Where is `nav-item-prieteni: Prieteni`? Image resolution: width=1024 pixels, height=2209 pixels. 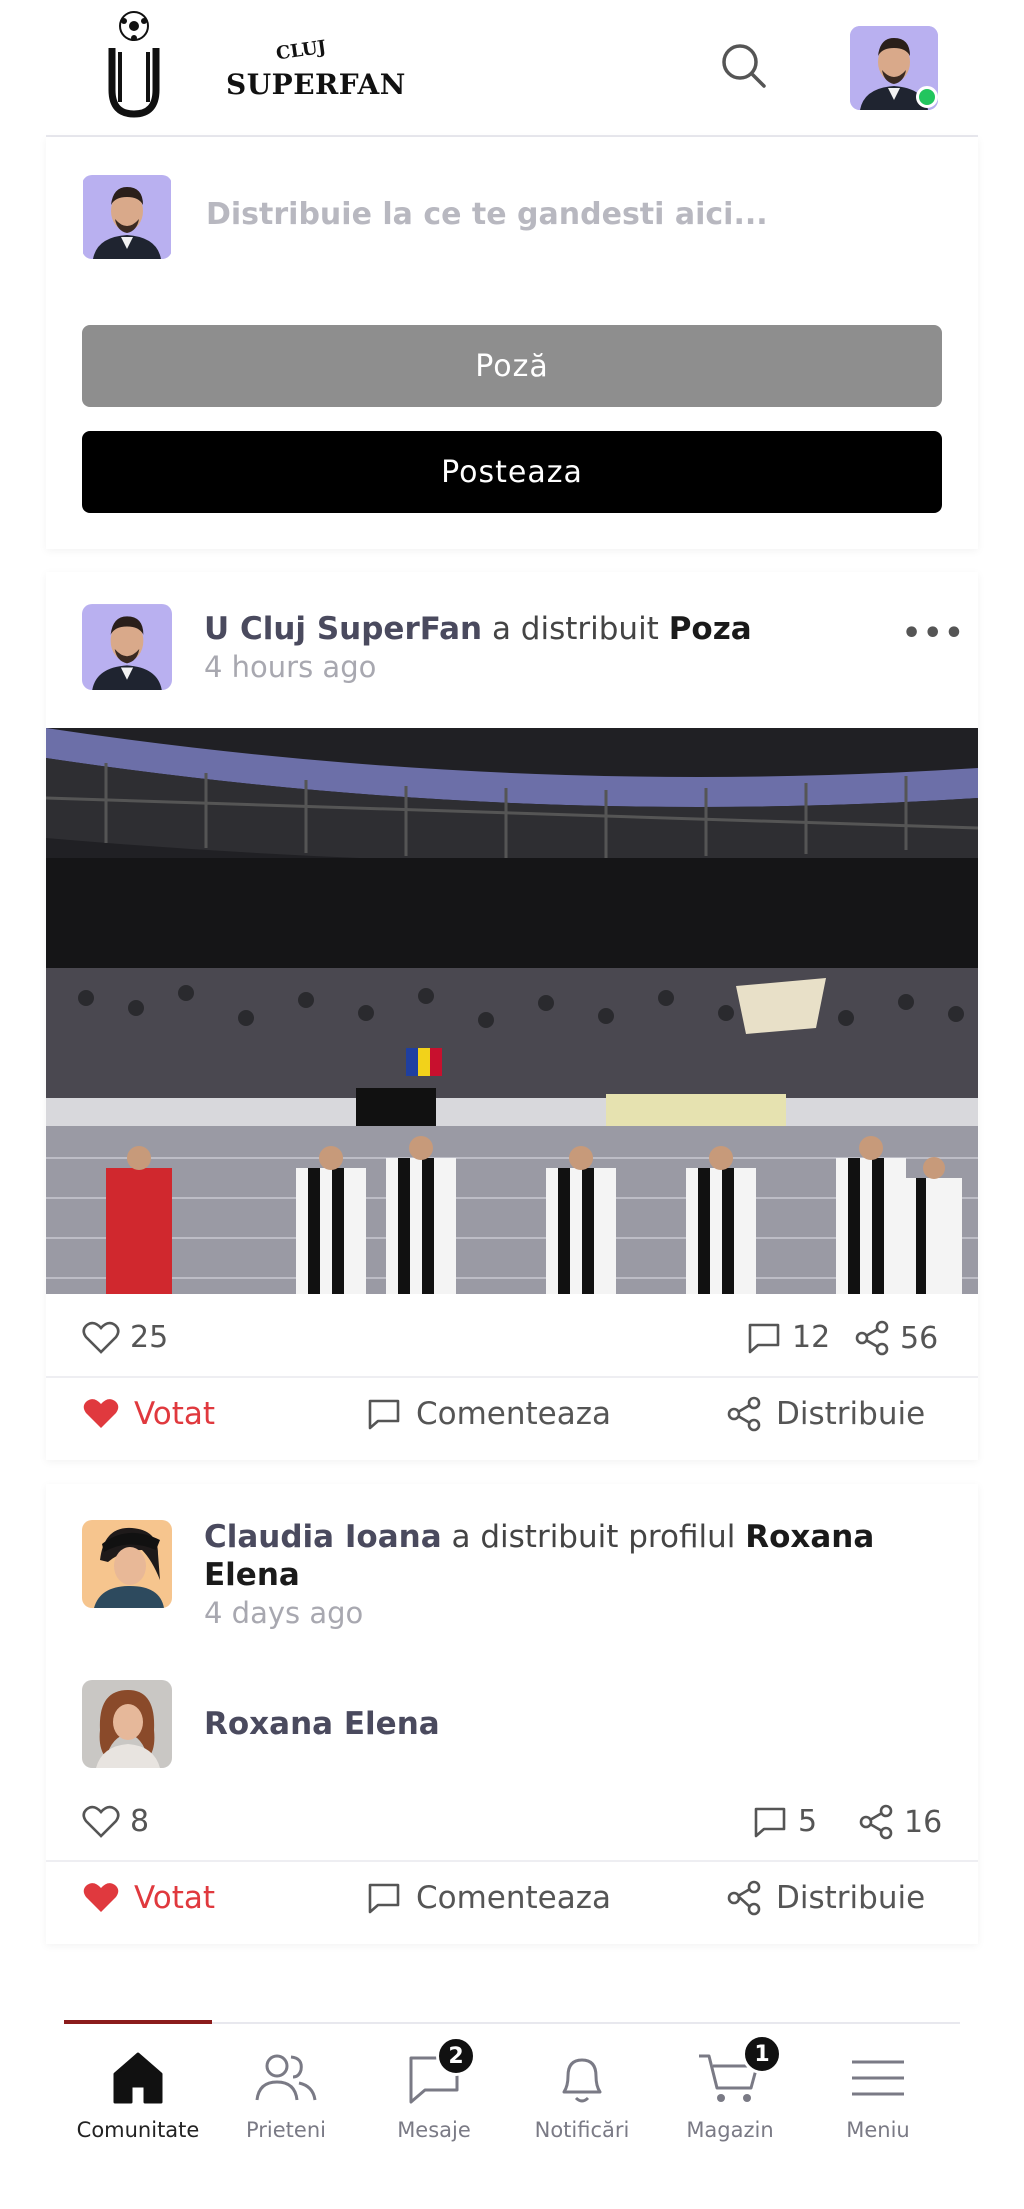
nav-item-prieteni: Prieteni is located at coordinates (286, 2092).